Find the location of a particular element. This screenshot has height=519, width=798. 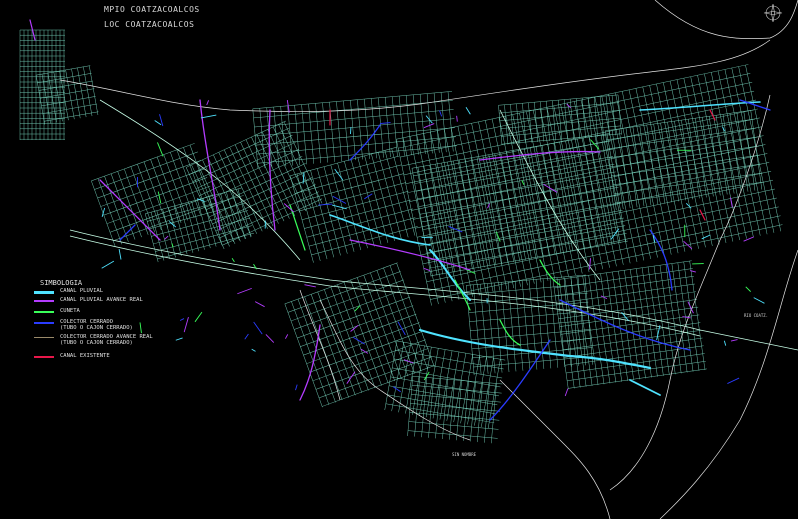

map-title-municipality: MPIO COATZACOALCOS is located at coordinates (152, 9).